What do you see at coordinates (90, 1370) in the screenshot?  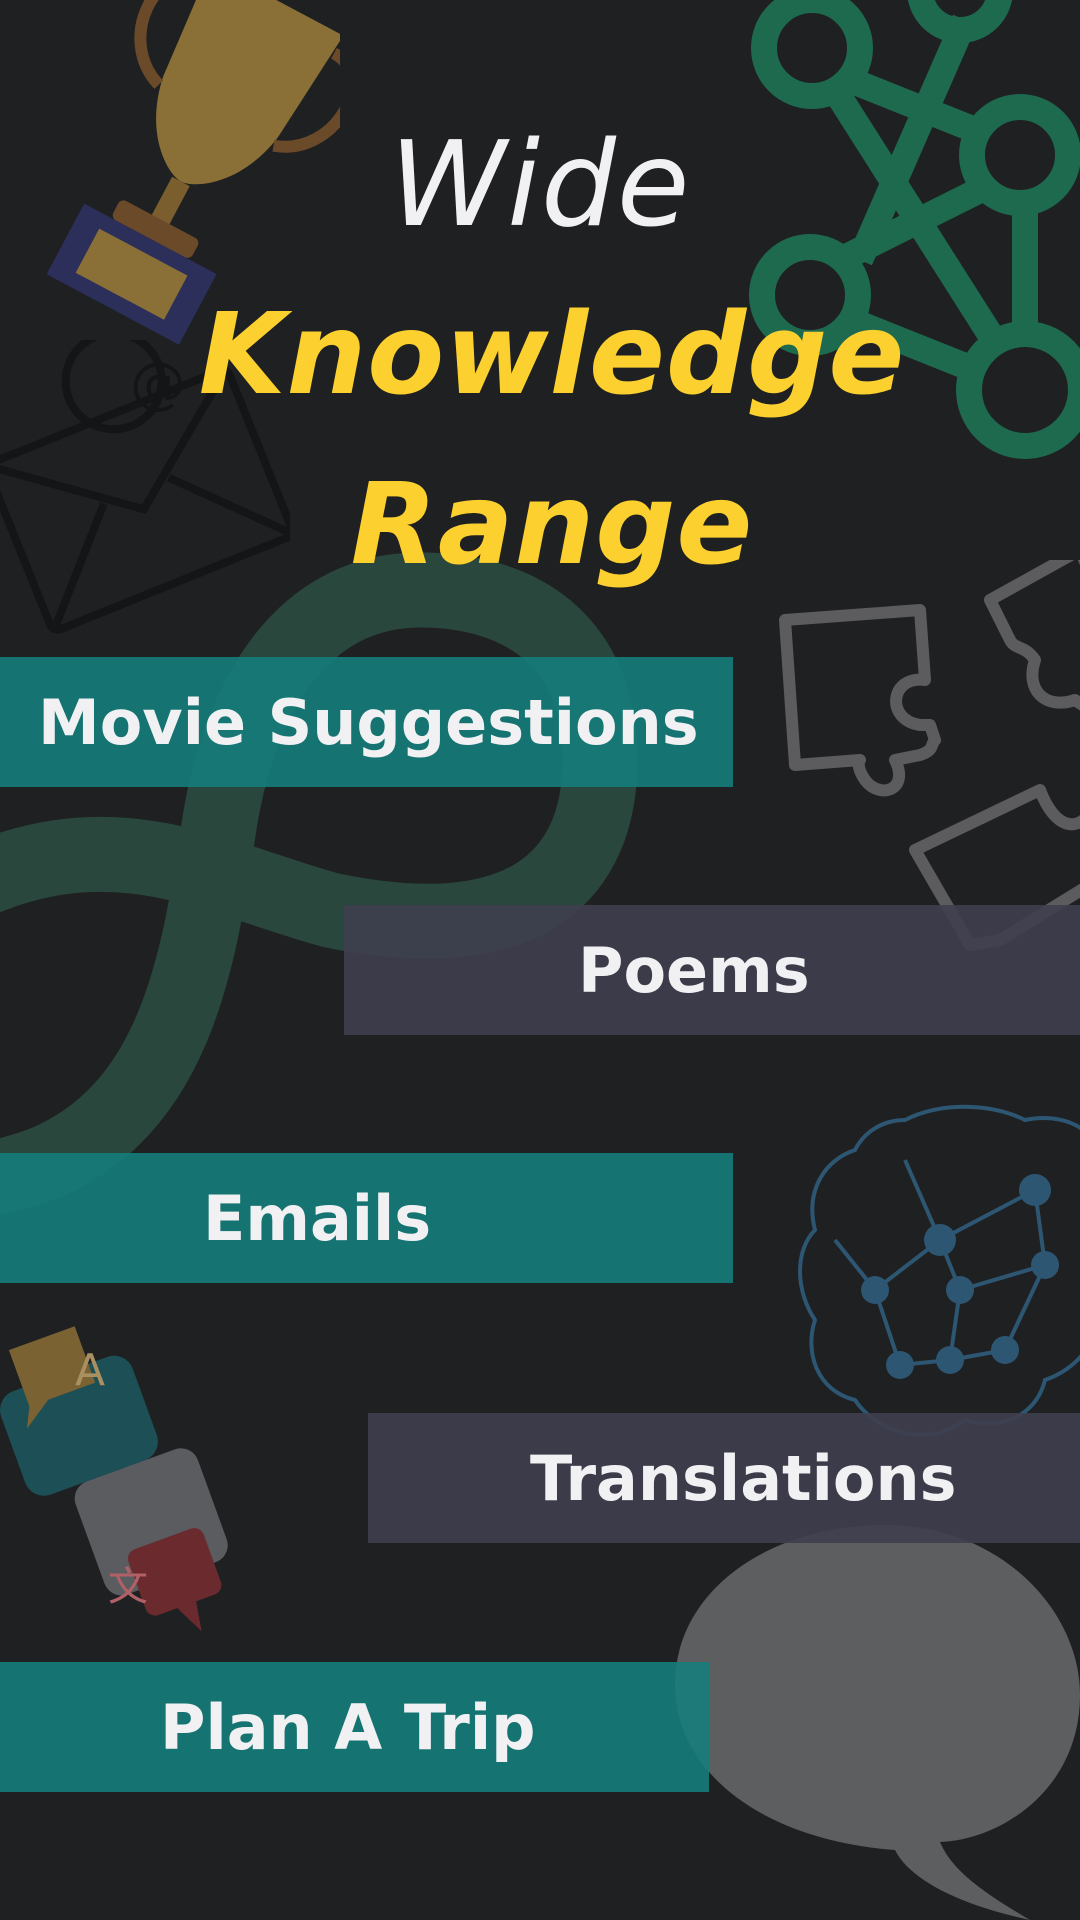 I see `bubble-letter-a: A` at bounding box center [90, 1370].